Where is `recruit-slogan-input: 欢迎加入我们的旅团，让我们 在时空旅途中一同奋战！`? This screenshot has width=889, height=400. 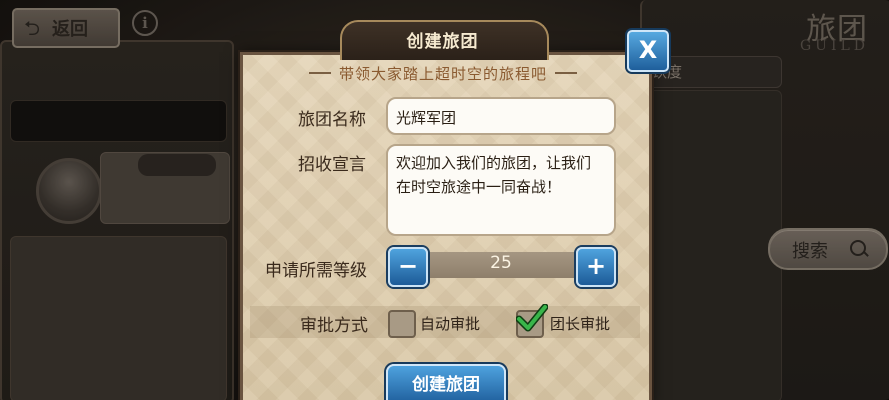
recruit-slogan-input: 欢迎加入我们的旅团，让我们 在时空旅途中一同奋战！ is located at coordinates (501, 190).